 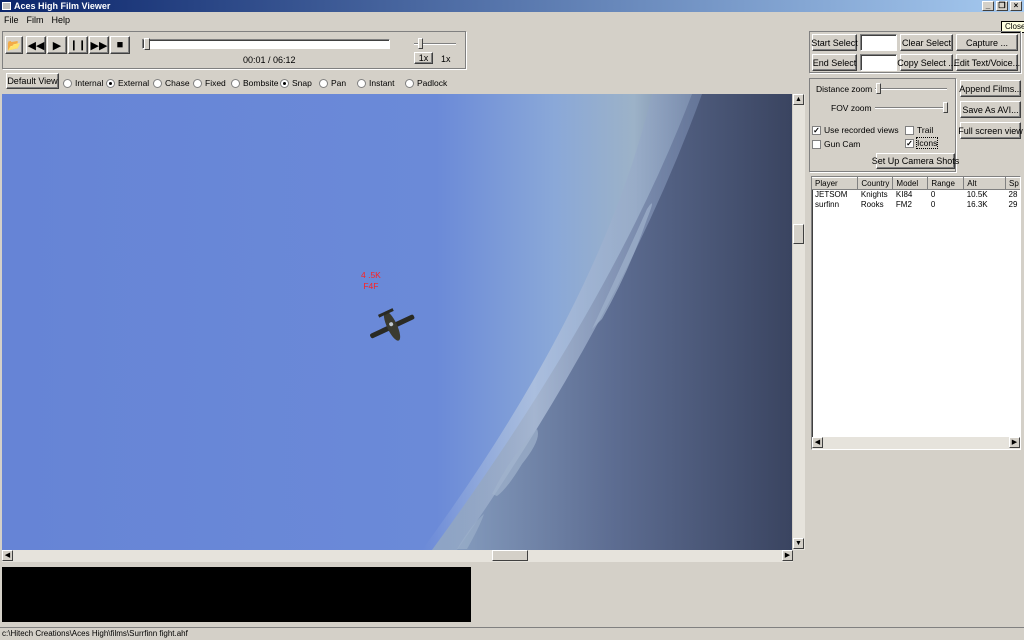 What do you see at coordinates (1016, 6) in the screenshot?
I see `close-button: ×` at bounding box center [1016, 6].